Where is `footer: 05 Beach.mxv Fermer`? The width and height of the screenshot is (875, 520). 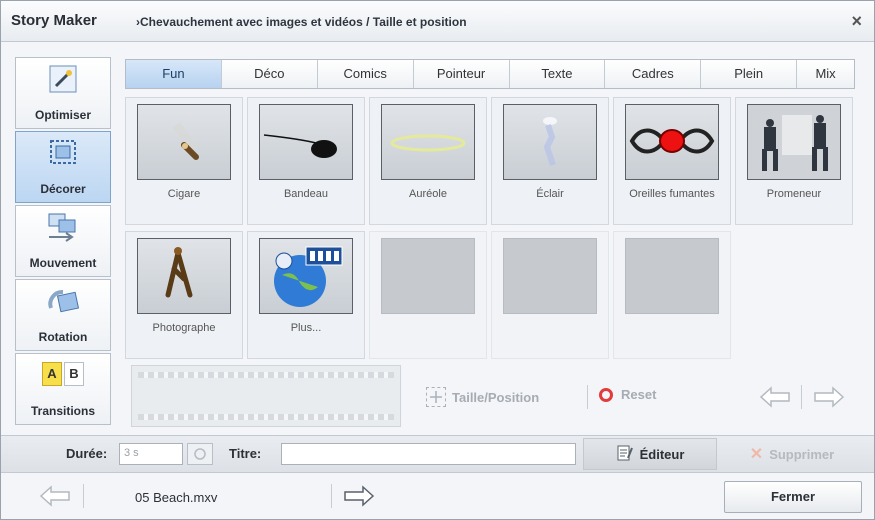
footer: 05 Beach.mxv Fermer is located at coordinates (437, 496).